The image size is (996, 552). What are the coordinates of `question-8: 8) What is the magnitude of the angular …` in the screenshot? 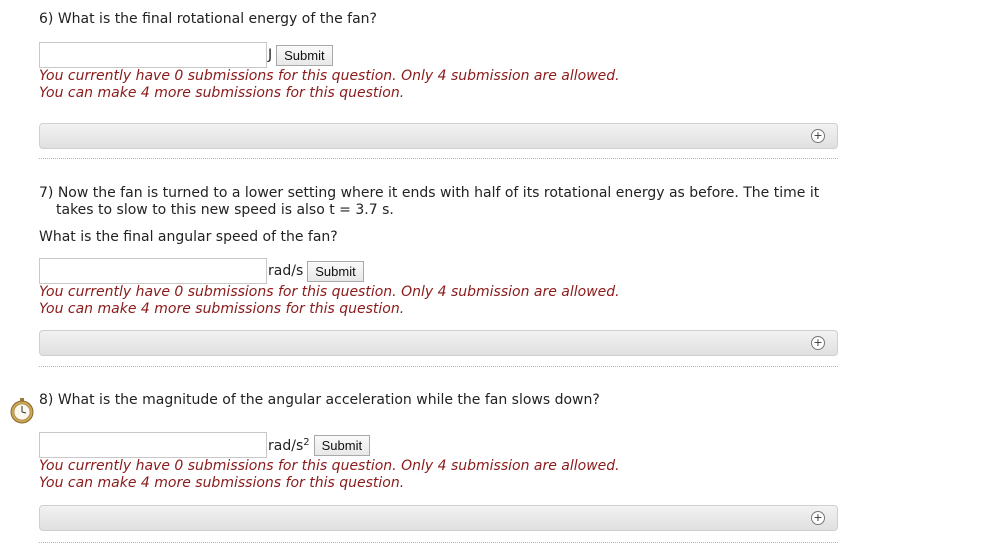 It's located at (439, 442).